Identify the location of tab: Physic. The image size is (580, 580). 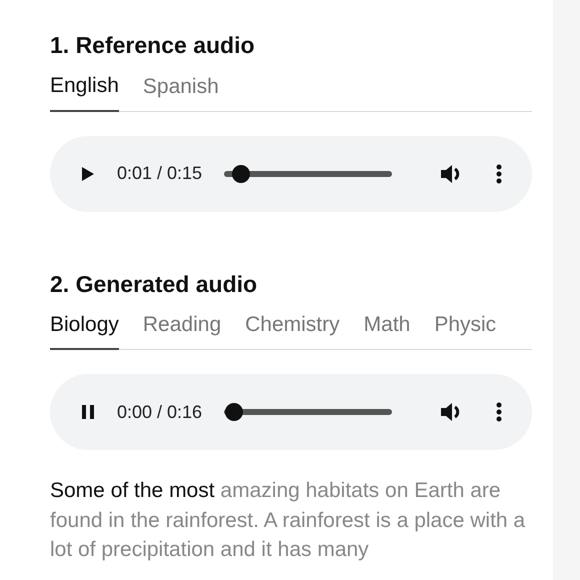
(465, 328).